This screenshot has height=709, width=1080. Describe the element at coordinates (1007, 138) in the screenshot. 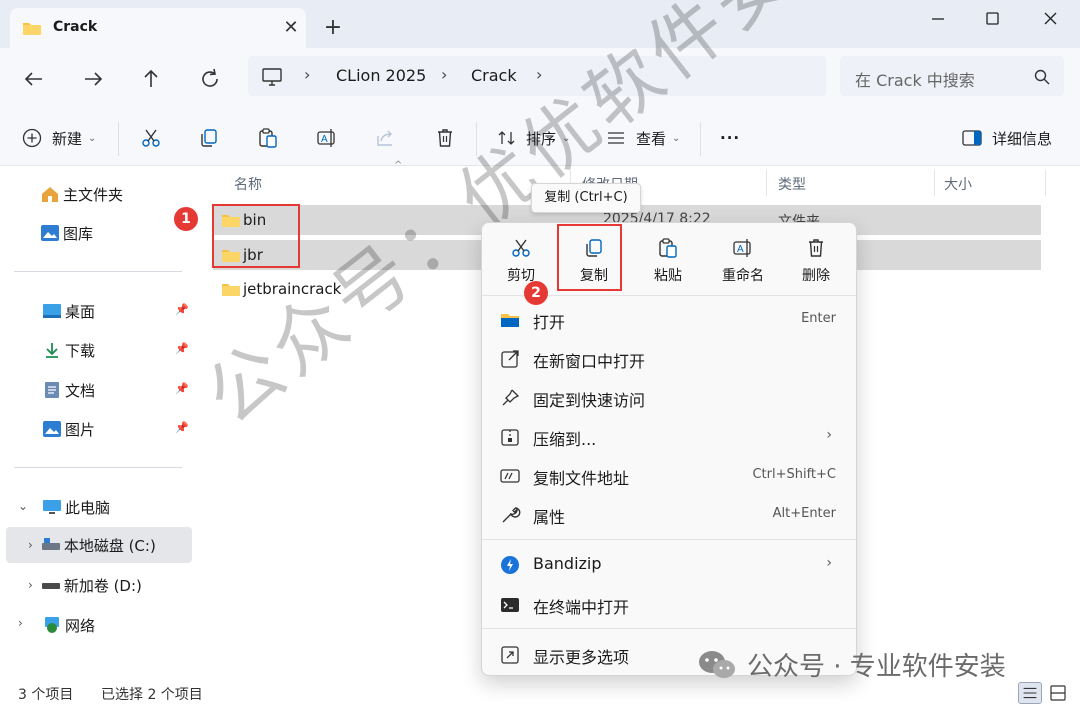

I see `details-pane-button: 详细信息` at that location.